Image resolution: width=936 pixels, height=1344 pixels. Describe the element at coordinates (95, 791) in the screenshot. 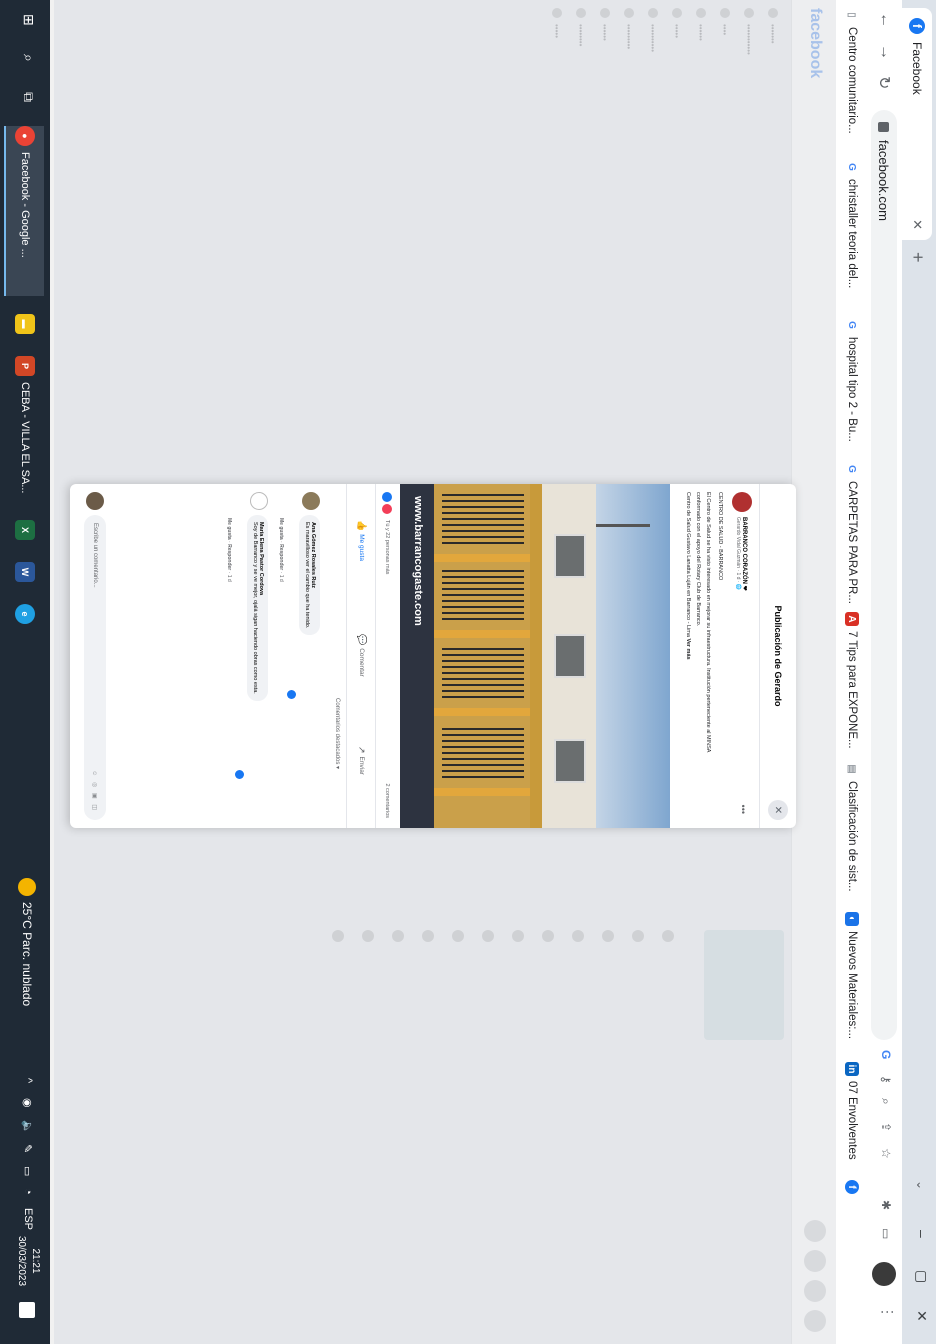

I see `comment-tools-icons: ☺ ◎ ▣ ◫` at that location.